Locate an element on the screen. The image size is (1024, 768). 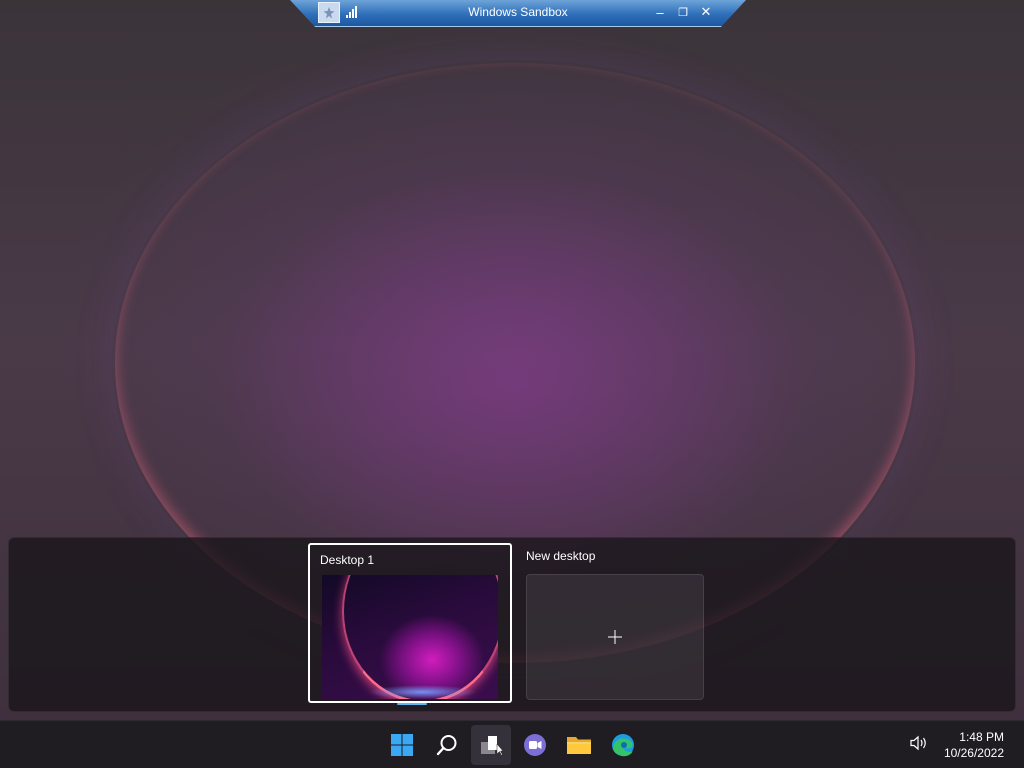
desktop-thumbnail is located at coordinates (410, 637).